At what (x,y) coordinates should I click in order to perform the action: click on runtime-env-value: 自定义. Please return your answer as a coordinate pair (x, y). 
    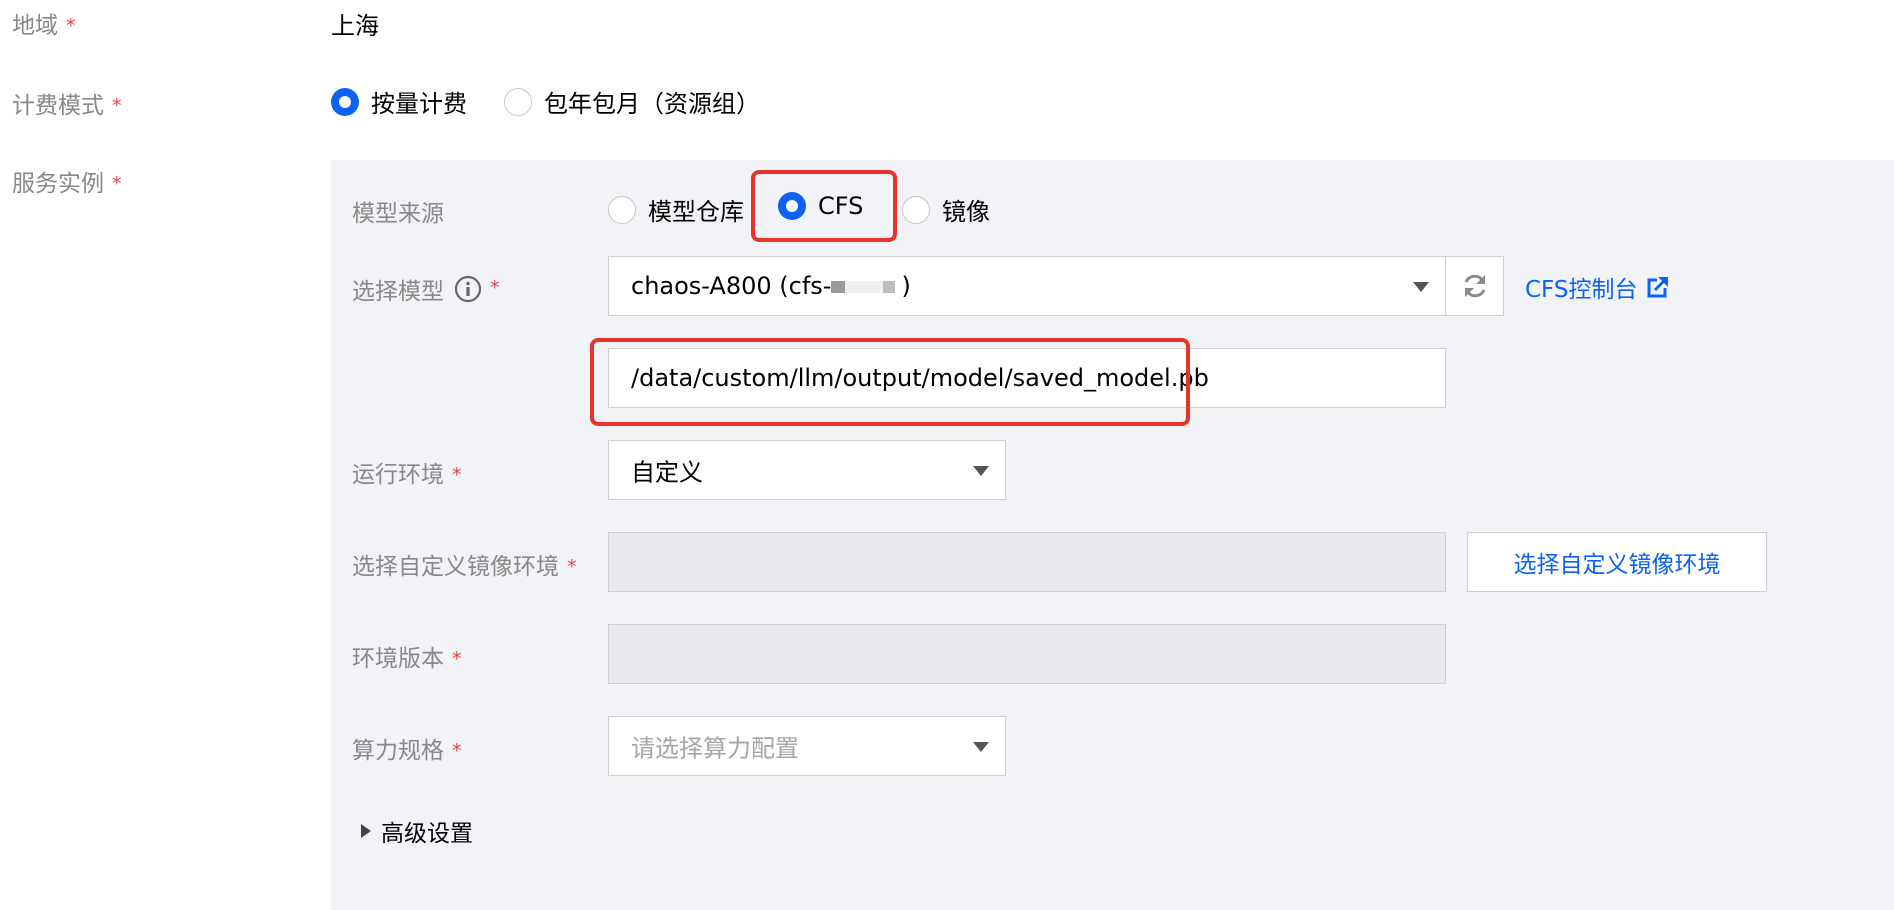
    Looking at the image, I should click on (667, 472).